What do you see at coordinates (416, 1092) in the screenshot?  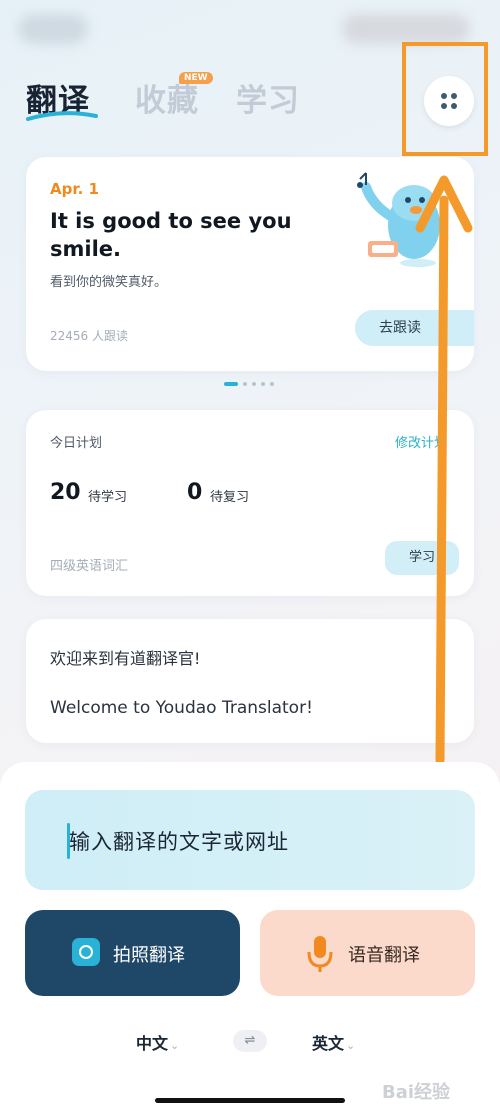 I see `watermark: Bai经验` at bounding box center [416, 1092].